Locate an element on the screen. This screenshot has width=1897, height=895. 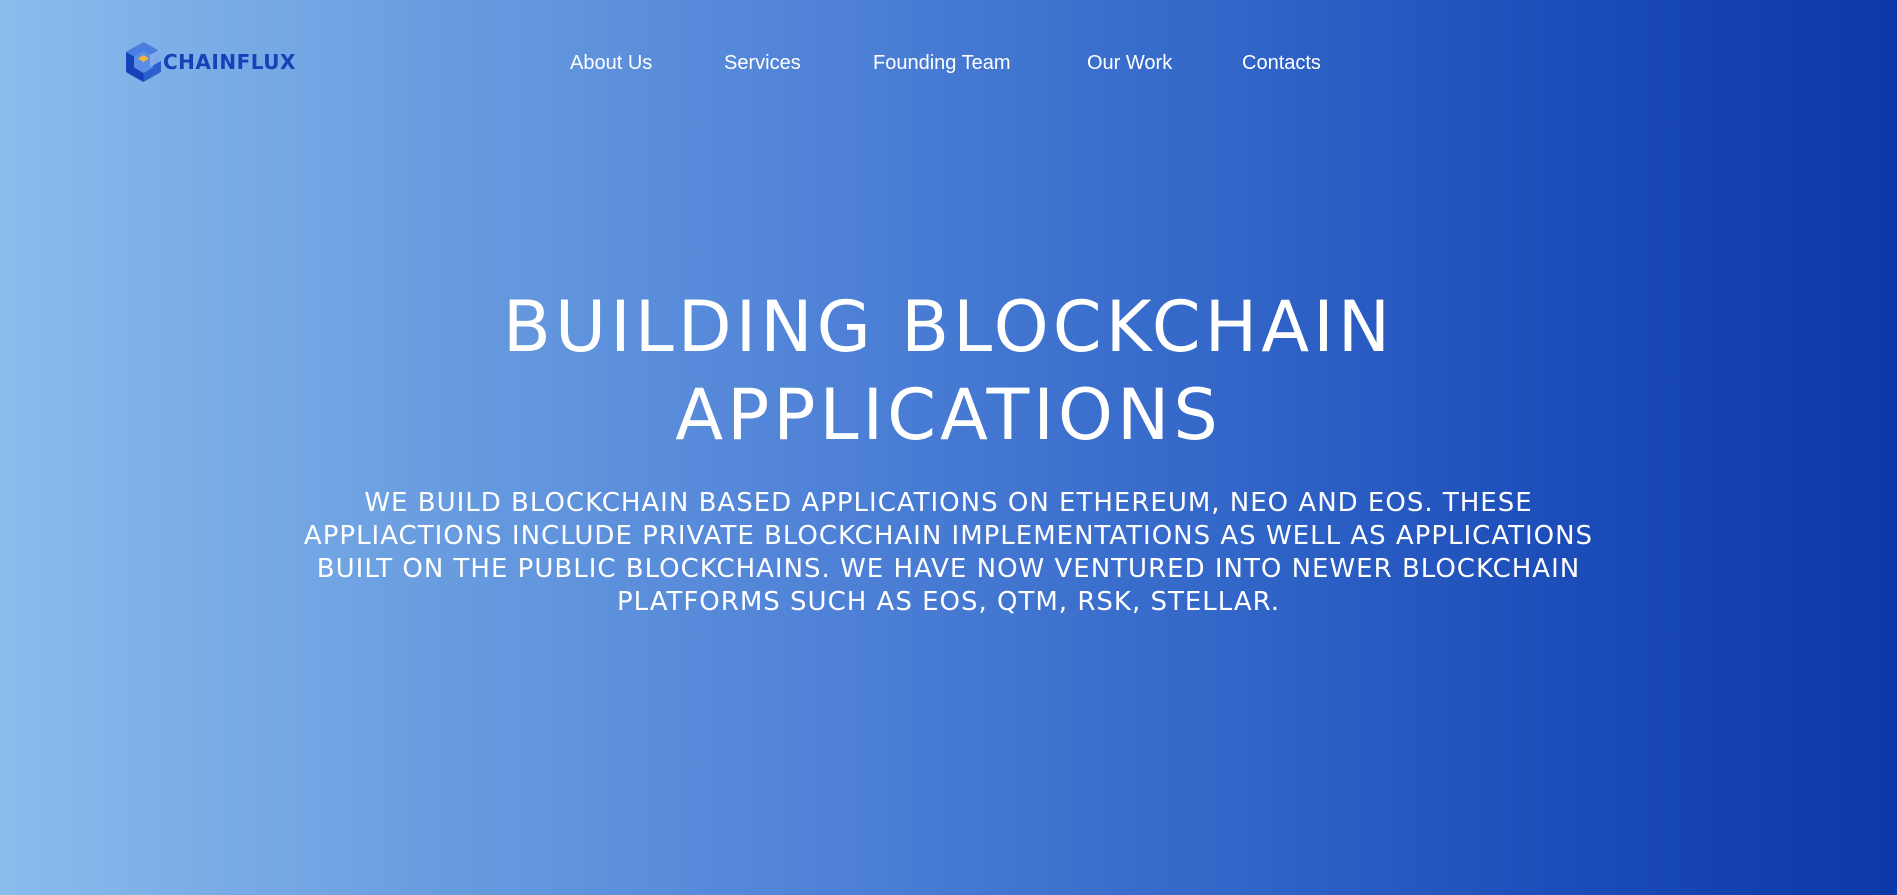
nav-link-services: Services is located at coordinates (762, 63).